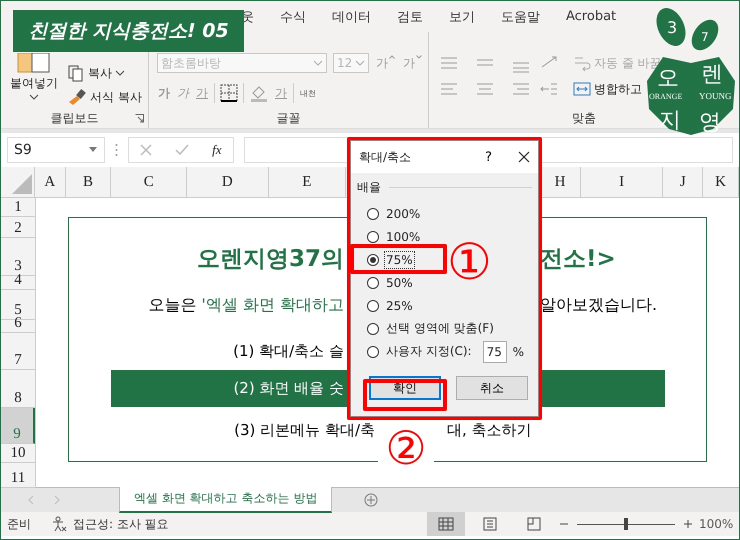 The width and height of the screenshot is (740, 540). I want to click on clipboard-icon, so click(34, 63).